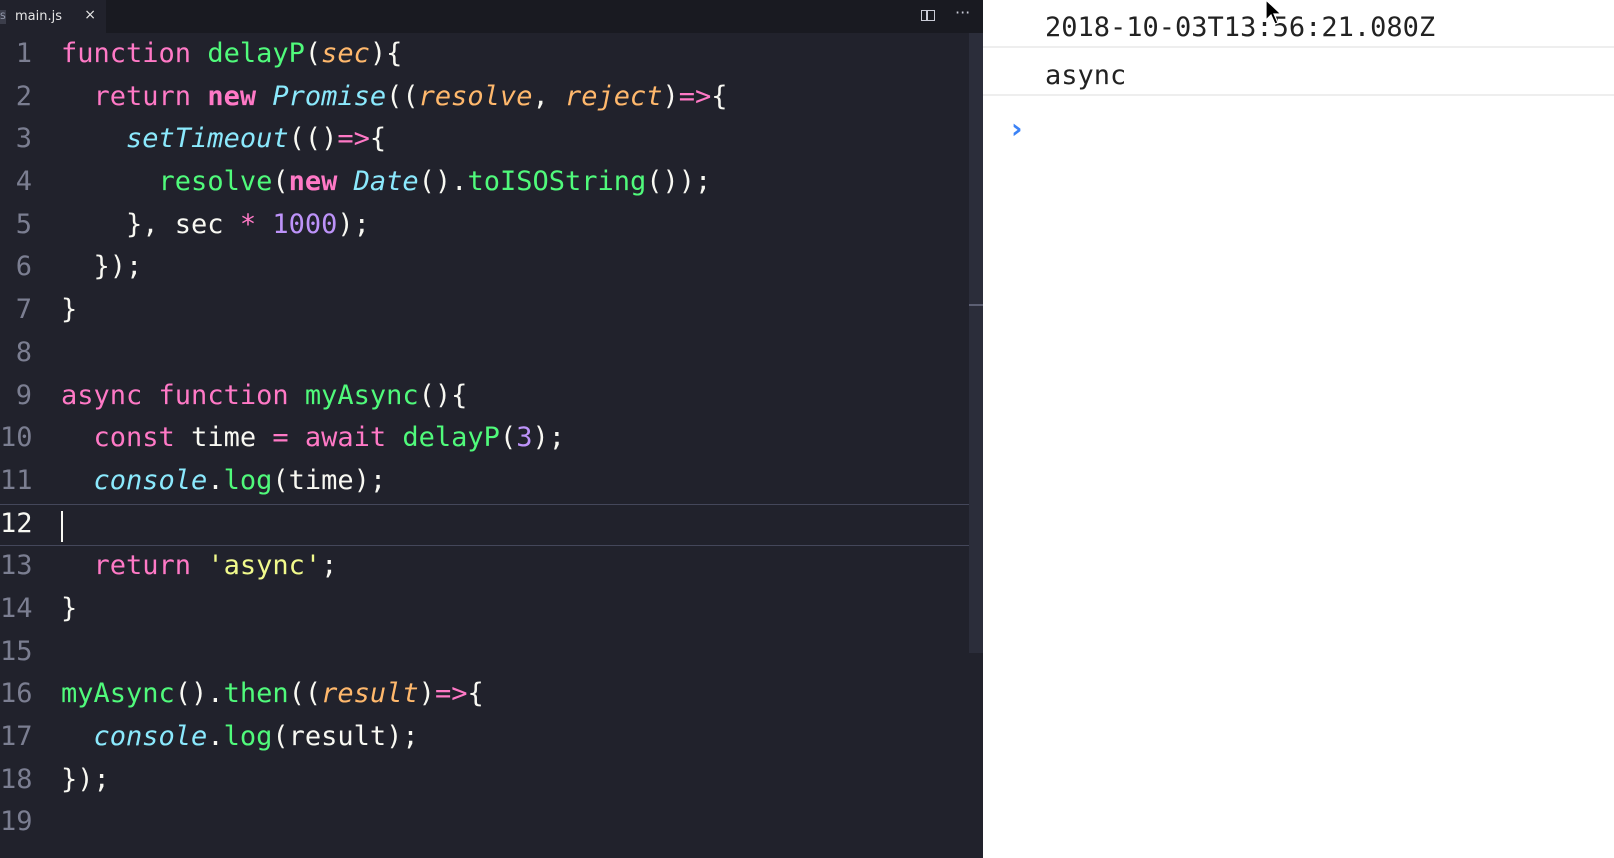  Describe the element at coordinates (548, 96) in the screenshot. I see `code-token: ,` at that location.